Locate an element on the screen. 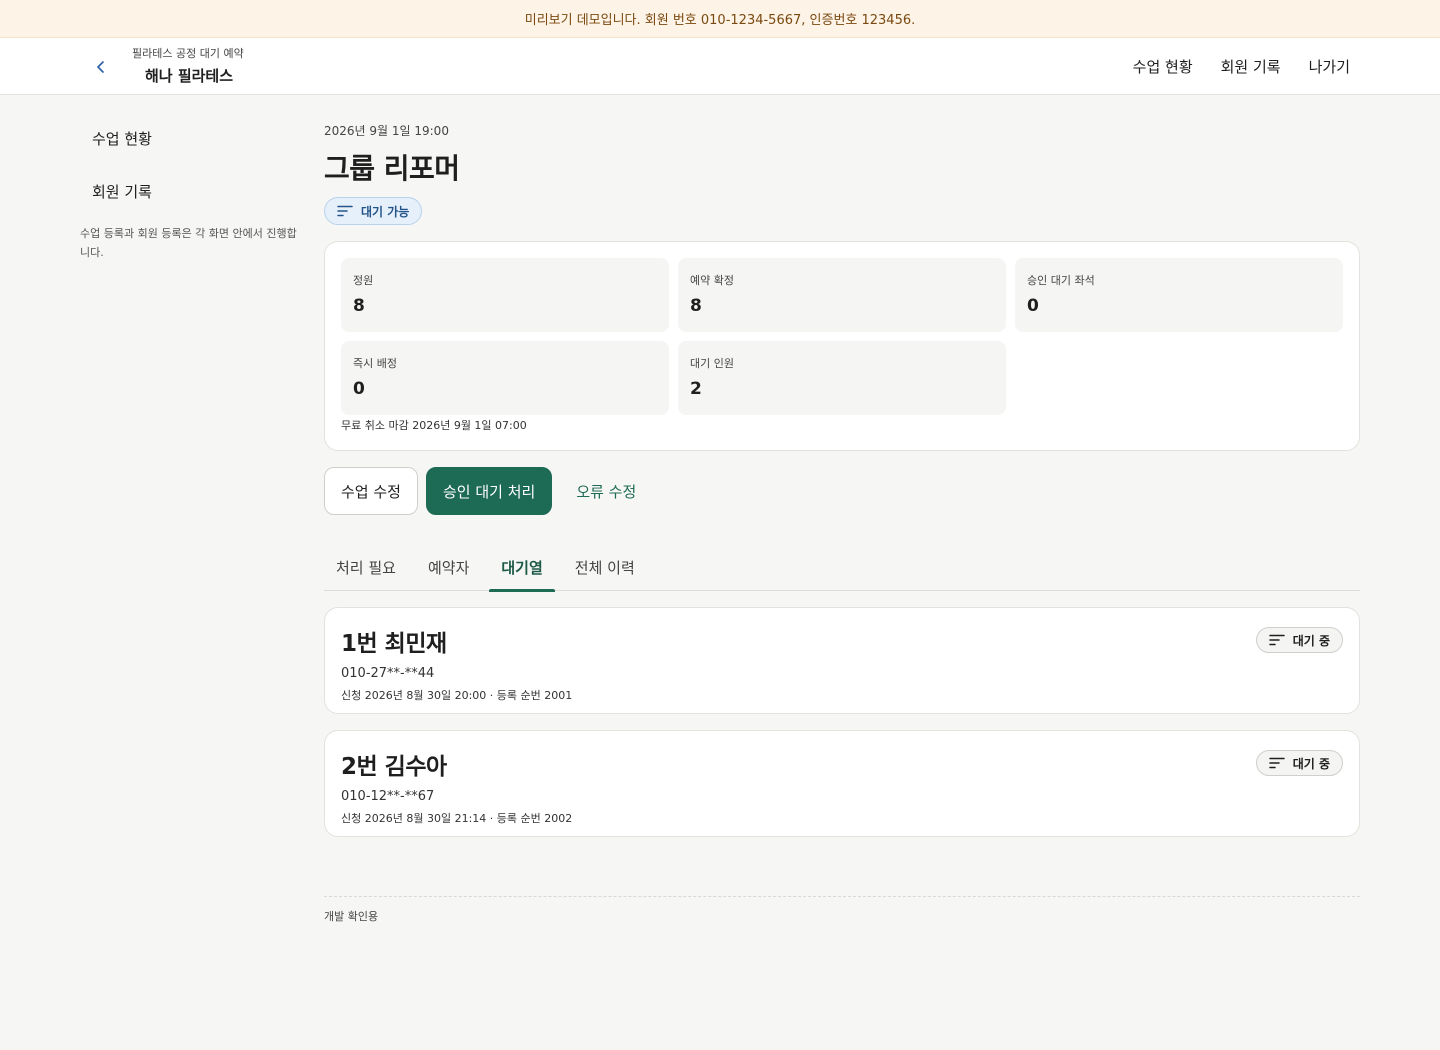 The width and height of the screenshot is (1440, 1050). studio-name: 해나 필라테스 is located at coordinates (189, 76).